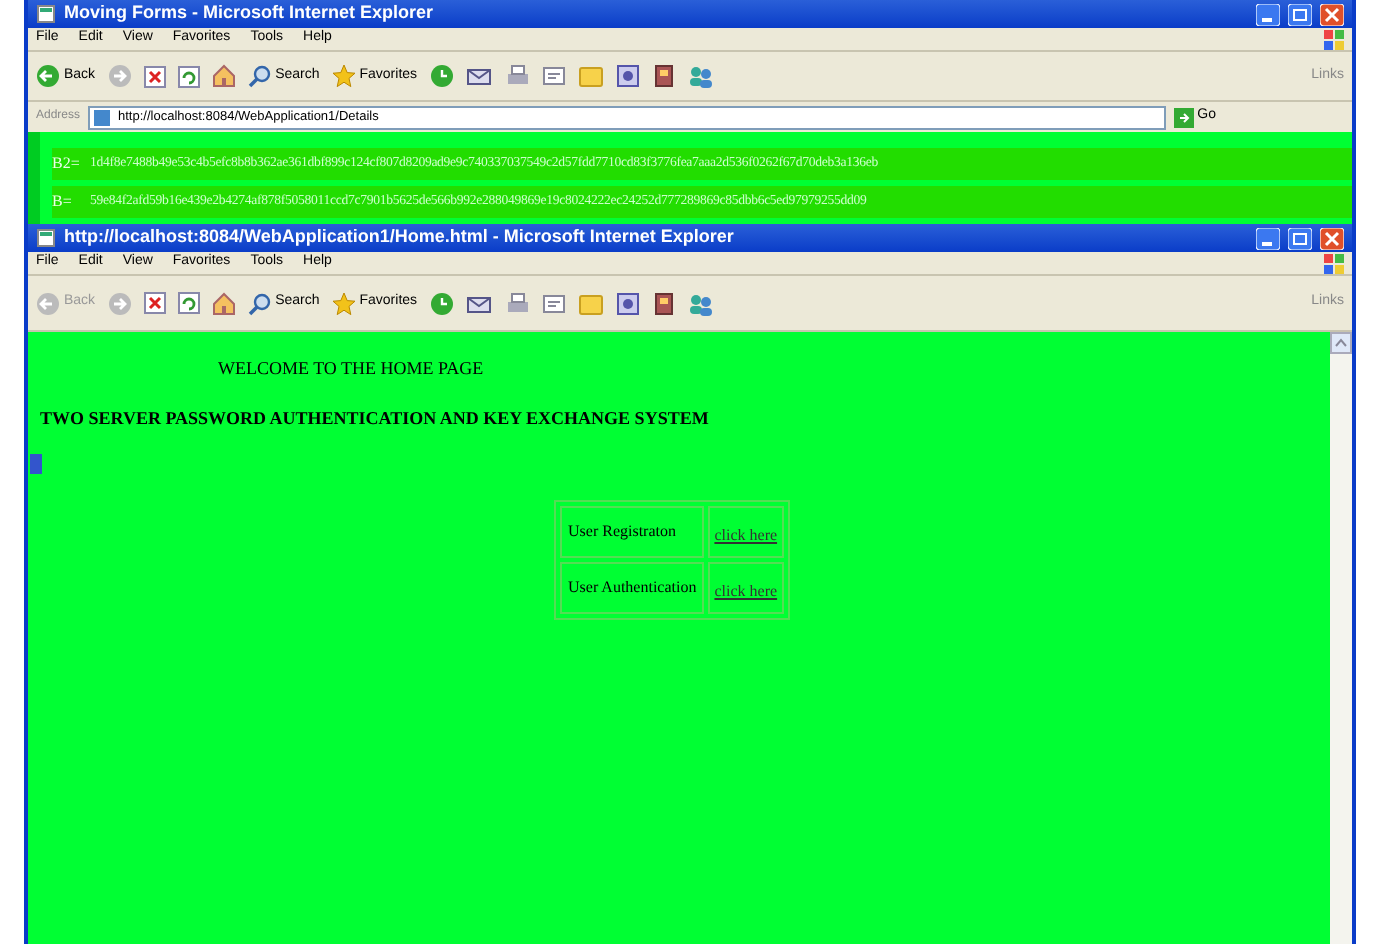 The image size is (1380, 944). I want to click on table-cell: User Authentication, so click(632, 588).